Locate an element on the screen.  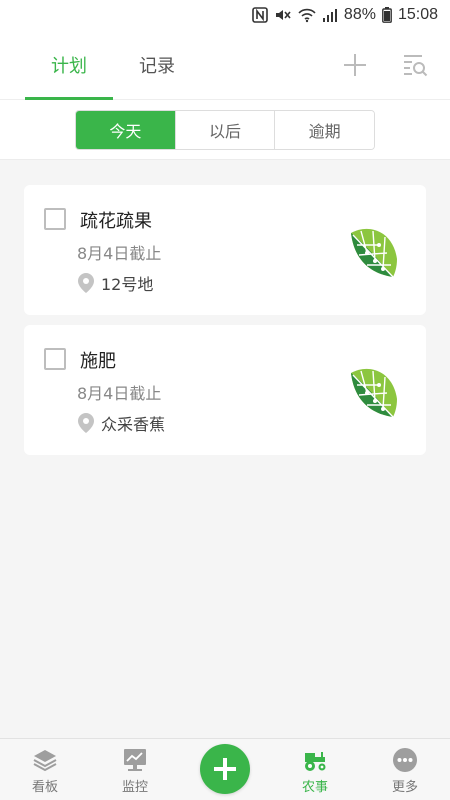
more-dots-icon is located at coordinates (405, 760).